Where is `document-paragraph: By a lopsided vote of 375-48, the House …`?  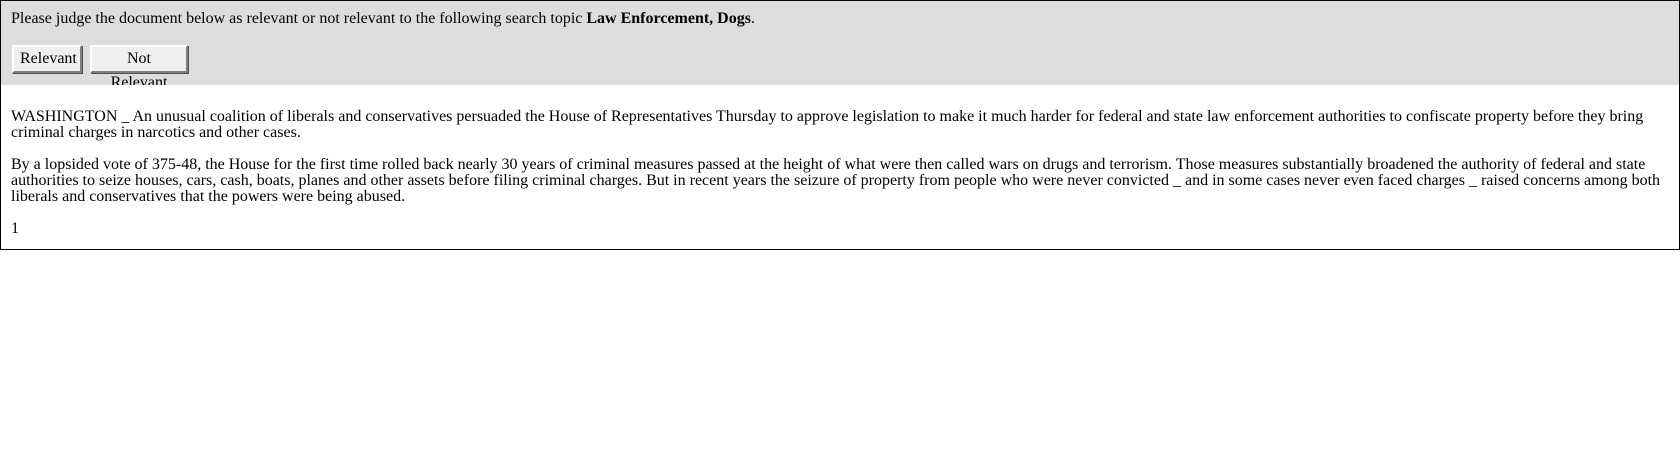 document-paragraph: By a lopsided vote of 375-48, the House … is located at coordinates (836, 180).